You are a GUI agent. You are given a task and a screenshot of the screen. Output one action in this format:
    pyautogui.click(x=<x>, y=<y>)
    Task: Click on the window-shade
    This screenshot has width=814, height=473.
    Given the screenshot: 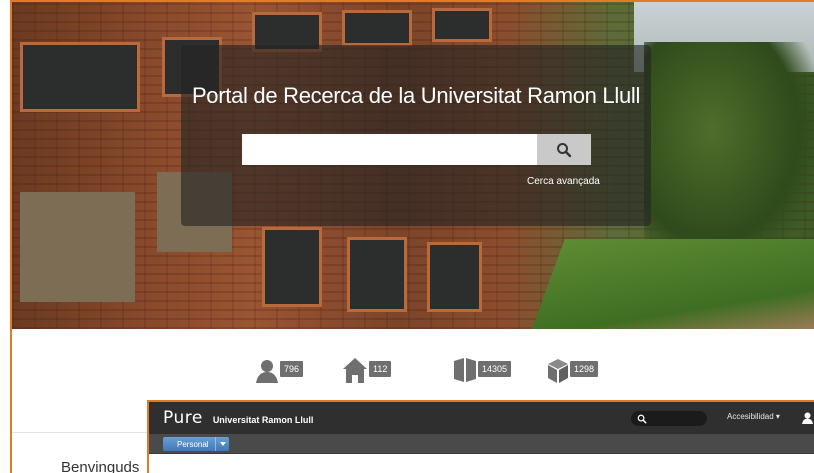 What is the action you would take?
    pyautogui.click(x=77, y=247)
    